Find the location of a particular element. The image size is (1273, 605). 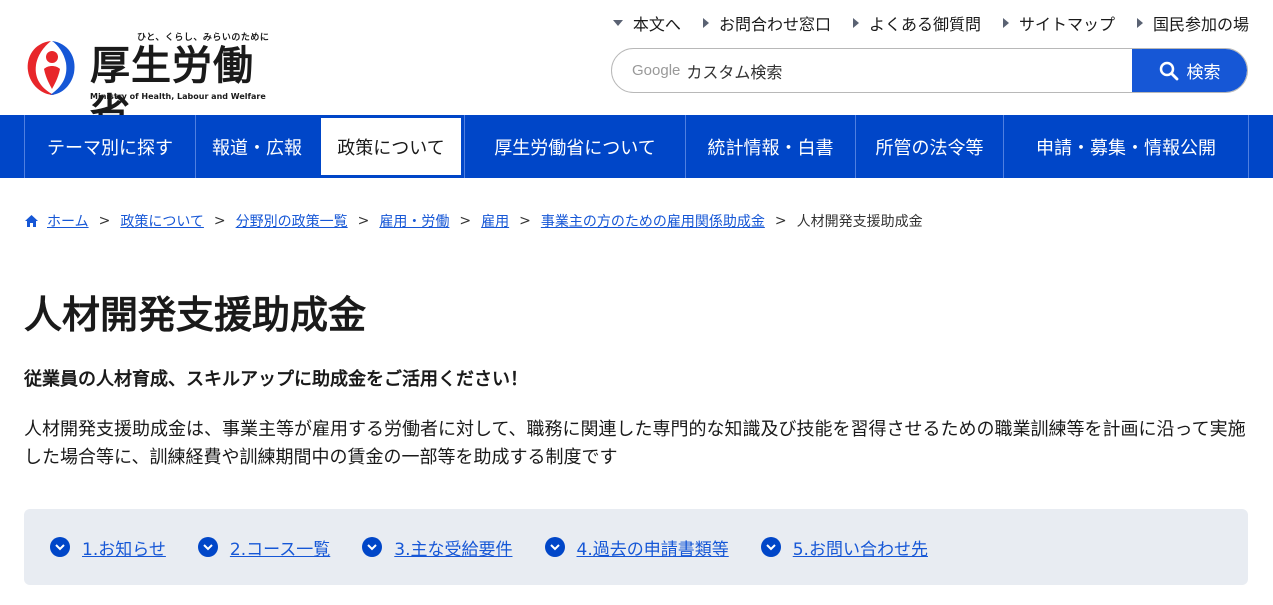

utility-nav: 本文へ お問合わせ窓口 よくある御質問 サイトマップ 国民参加の場 is located at coordinates (920, 23).